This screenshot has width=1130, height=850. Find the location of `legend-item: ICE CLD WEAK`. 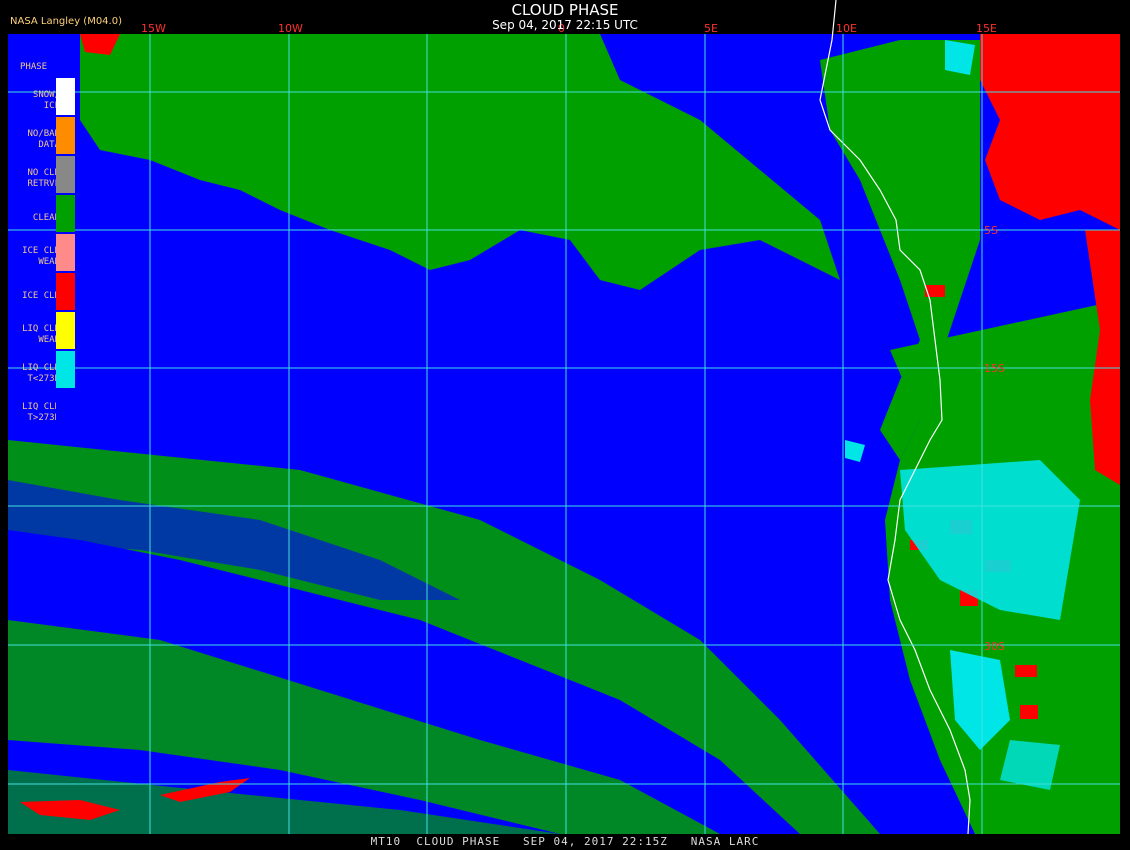

legend-item: ICE CLD WEAK is located at coordinates (42, 253).